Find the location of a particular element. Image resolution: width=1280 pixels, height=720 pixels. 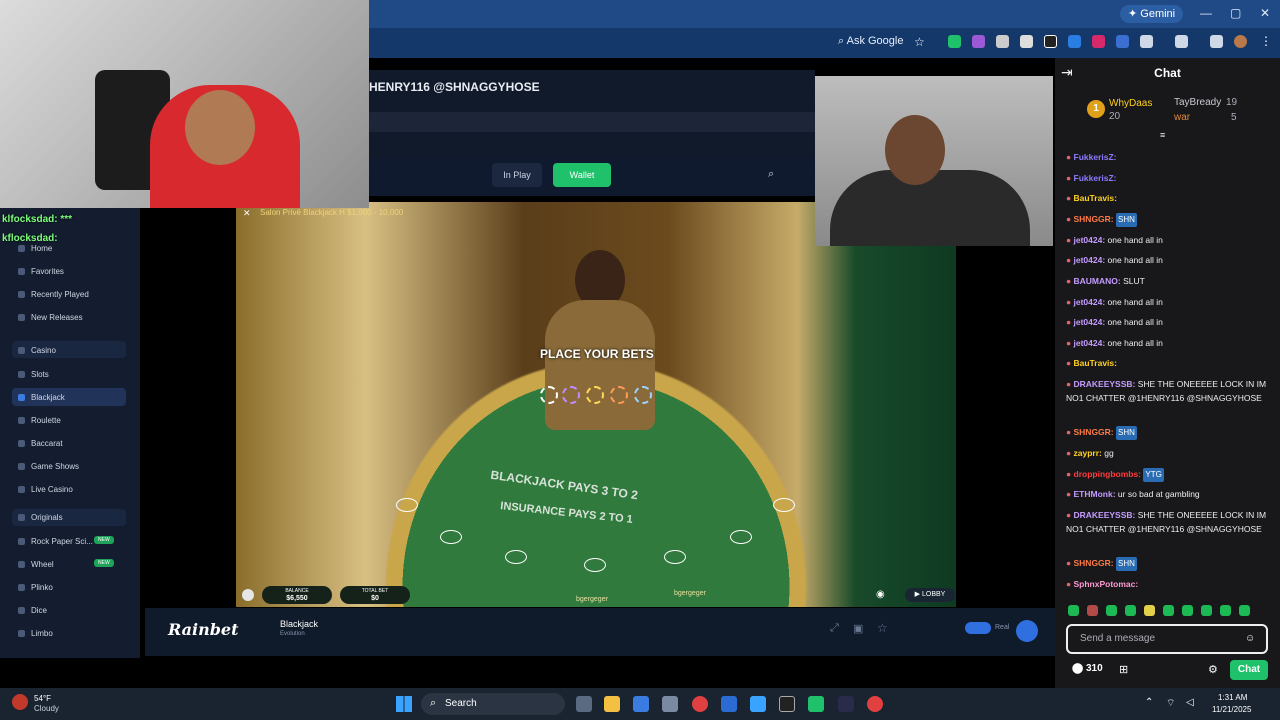

chat-username: ETHMonk: is located at coordinates (1095, 494).